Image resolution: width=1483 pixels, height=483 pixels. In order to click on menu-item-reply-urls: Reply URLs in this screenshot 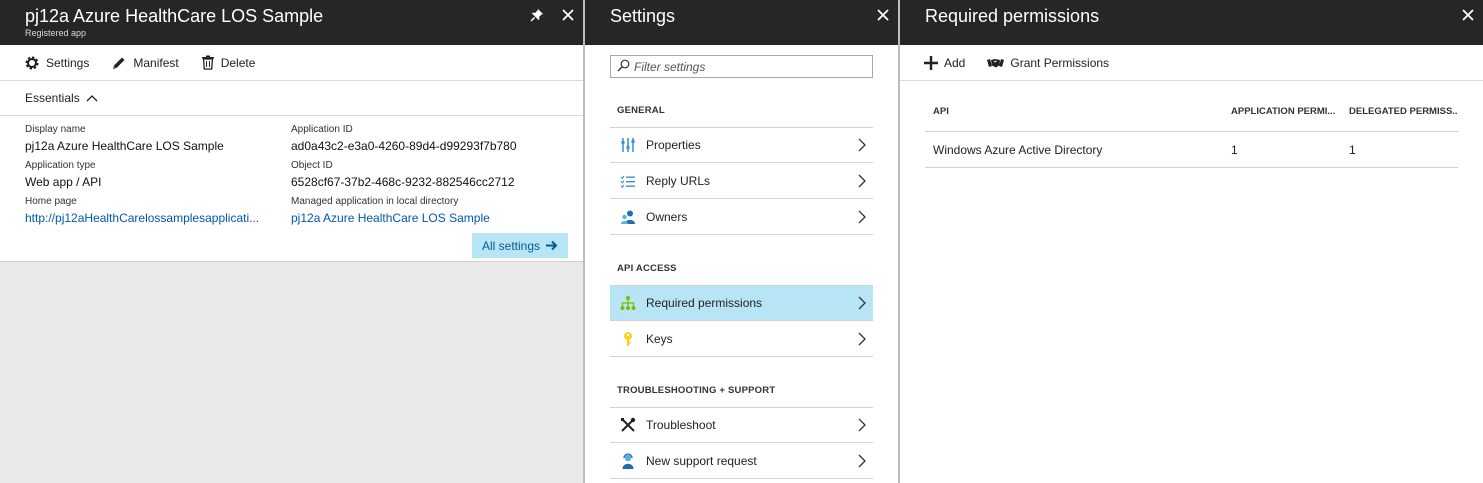, I will do `click(741, 181)`.